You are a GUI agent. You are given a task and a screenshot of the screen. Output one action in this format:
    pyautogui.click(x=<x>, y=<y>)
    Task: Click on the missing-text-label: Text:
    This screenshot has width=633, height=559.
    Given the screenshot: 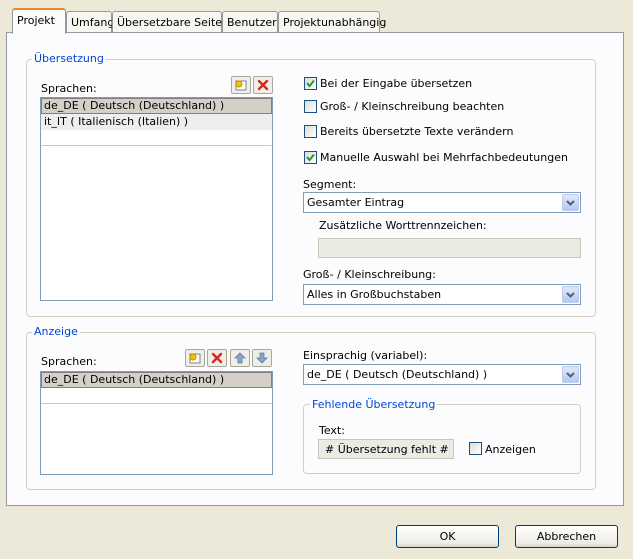 What is the action you would take?
    pyautogui.click(x=332, y=430)
    